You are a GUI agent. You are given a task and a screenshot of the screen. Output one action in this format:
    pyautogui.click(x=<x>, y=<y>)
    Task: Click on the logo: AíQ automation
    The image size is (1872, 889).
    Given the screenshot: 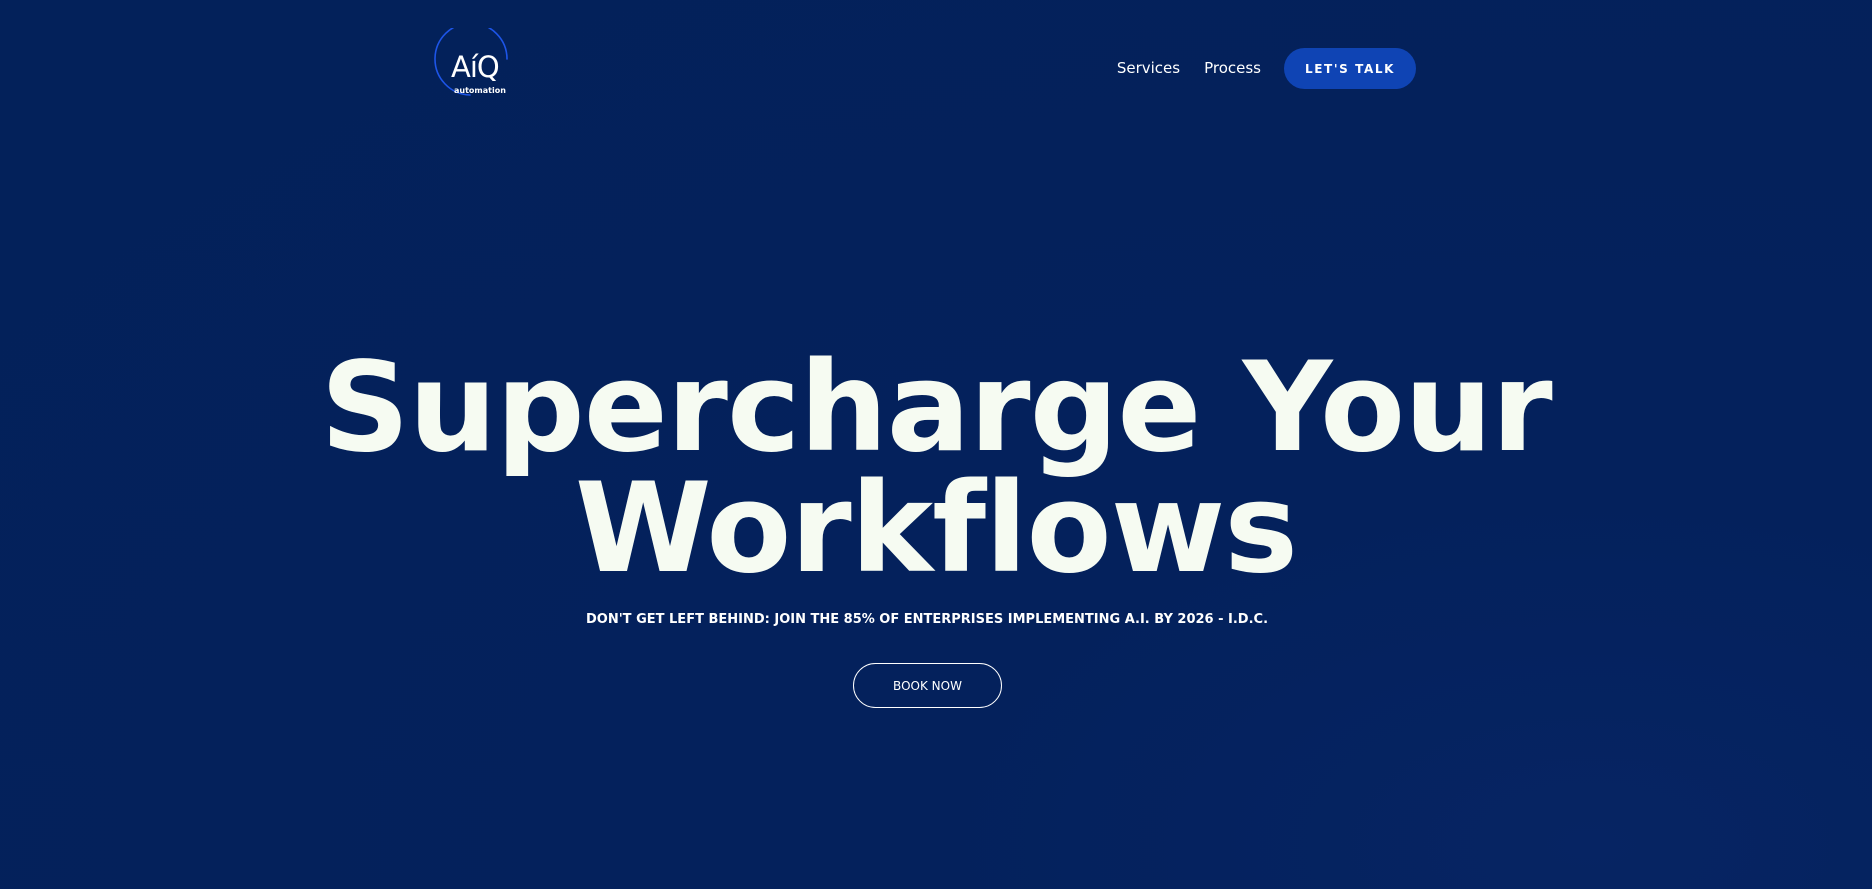 What is the action you would take?
    pyautogui.click(x=474, y=64)
    